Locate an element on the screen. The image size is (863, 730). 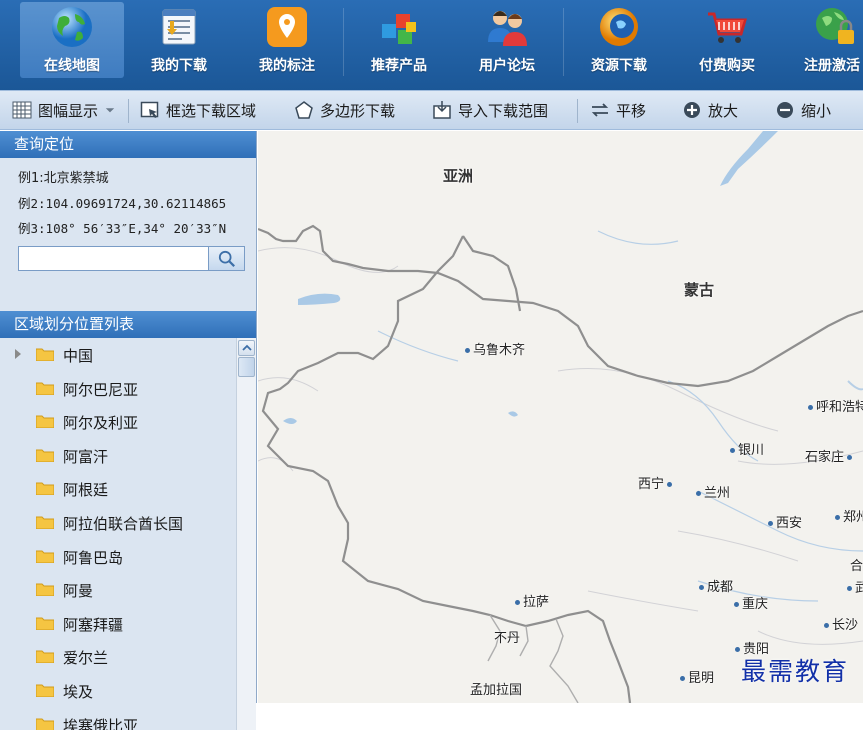
polygon-download-label: 多边形下载 is located at coordinates (358, 110).